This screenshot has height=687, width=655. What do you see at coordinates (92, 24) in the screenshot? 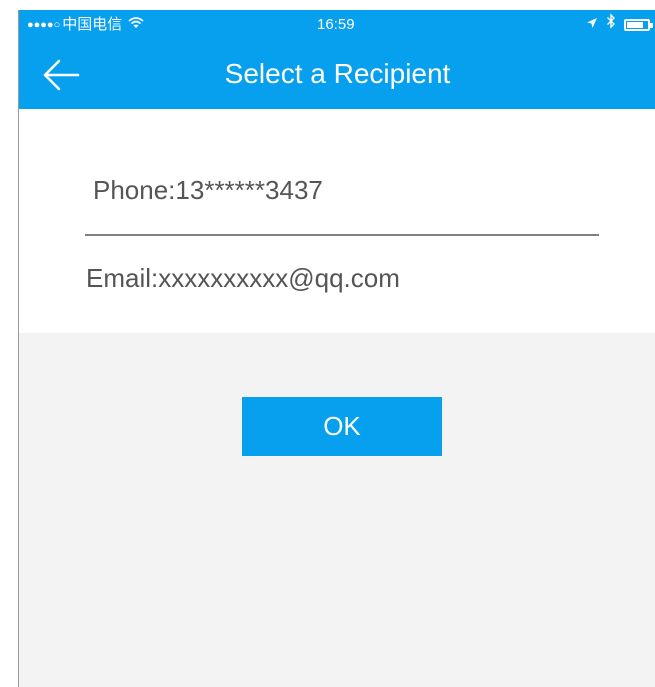
I see `carrier-name: 中国电信` at bounding box center [92, 24].